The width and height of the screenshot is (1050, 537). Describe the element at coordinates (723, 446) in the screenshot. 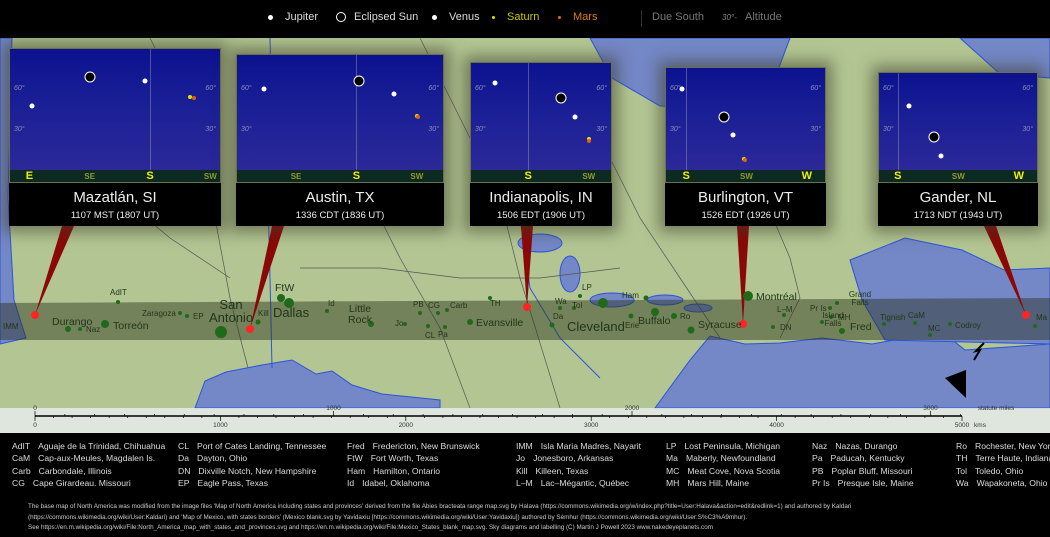

I see `abbreviation-entry: LP Lost Peninsula, Michigan` at that location.